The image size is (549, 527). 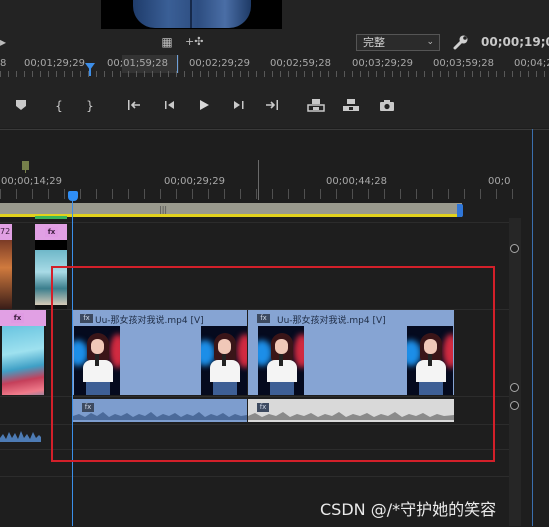 I want to click on quality-value: 完整, so click(x=374, y=42).